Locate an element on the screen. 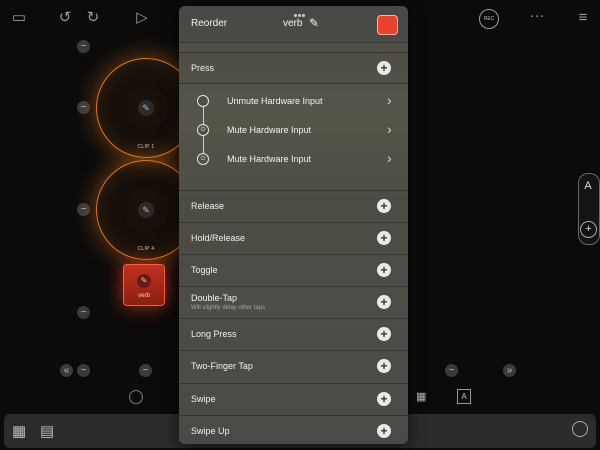  start-node-icon is located at coordinates (203, 101).